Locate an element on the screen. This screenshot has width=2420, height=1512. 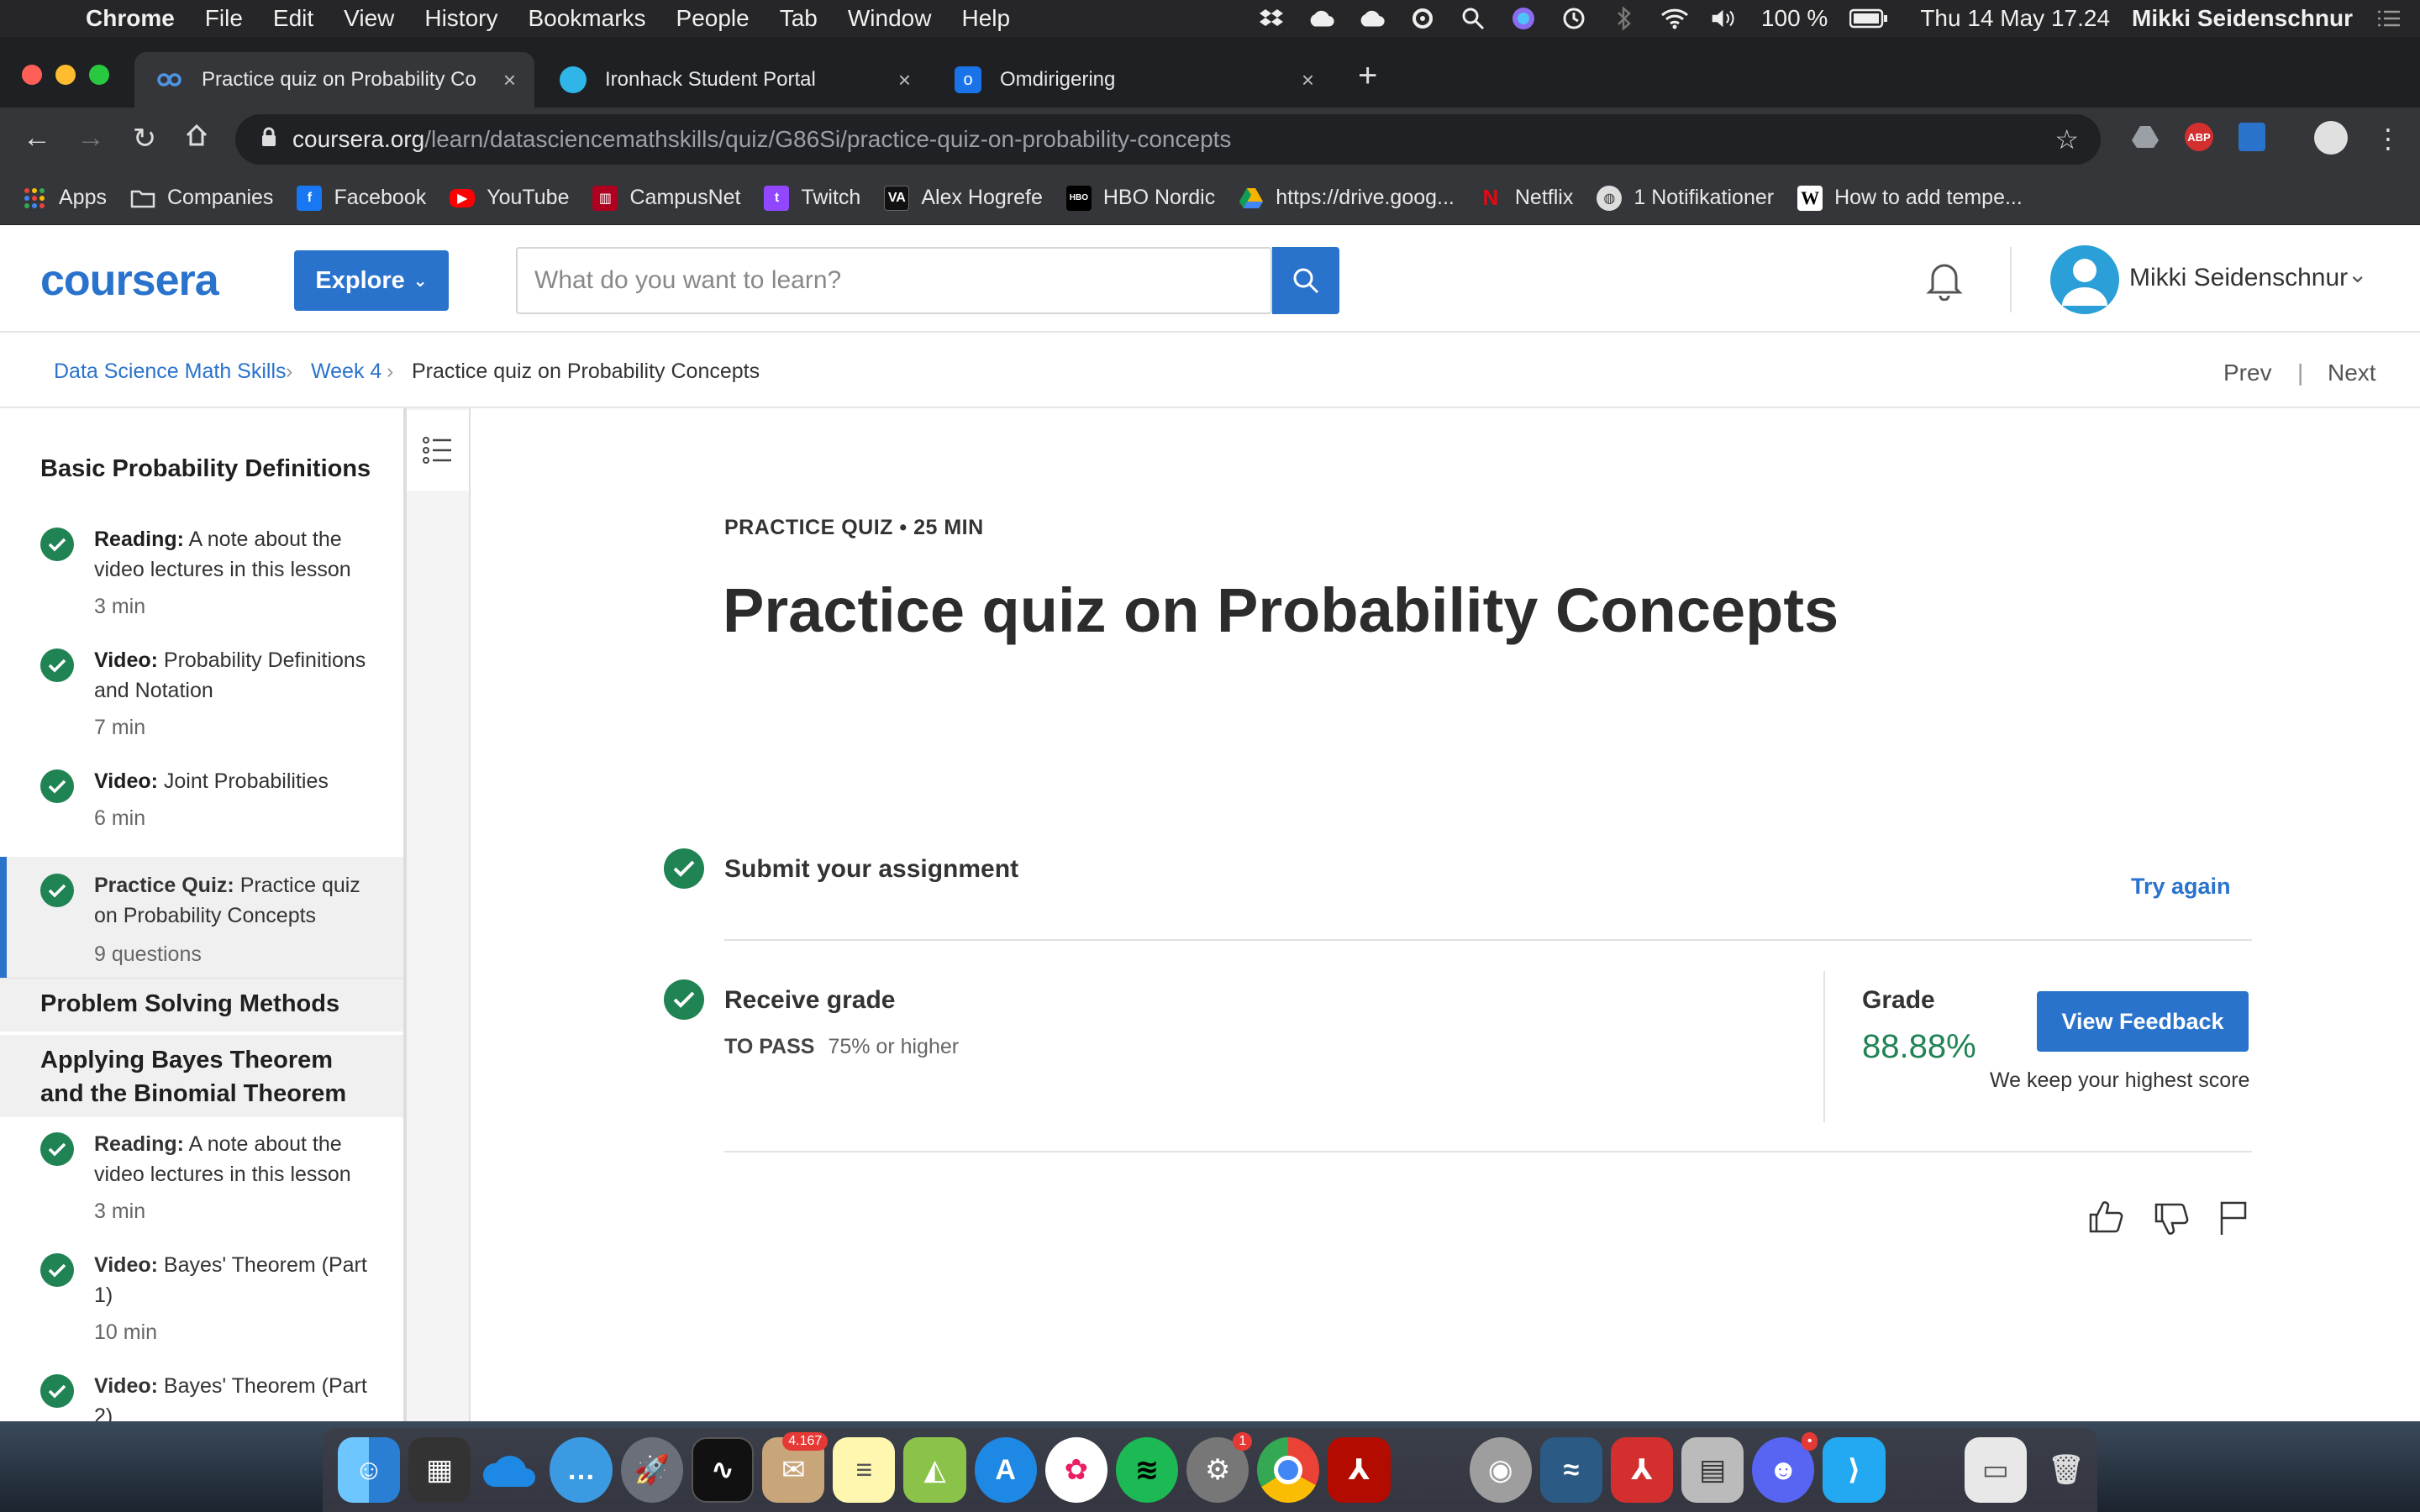
menu-tab: Tab is located at coordinates (799, 18).